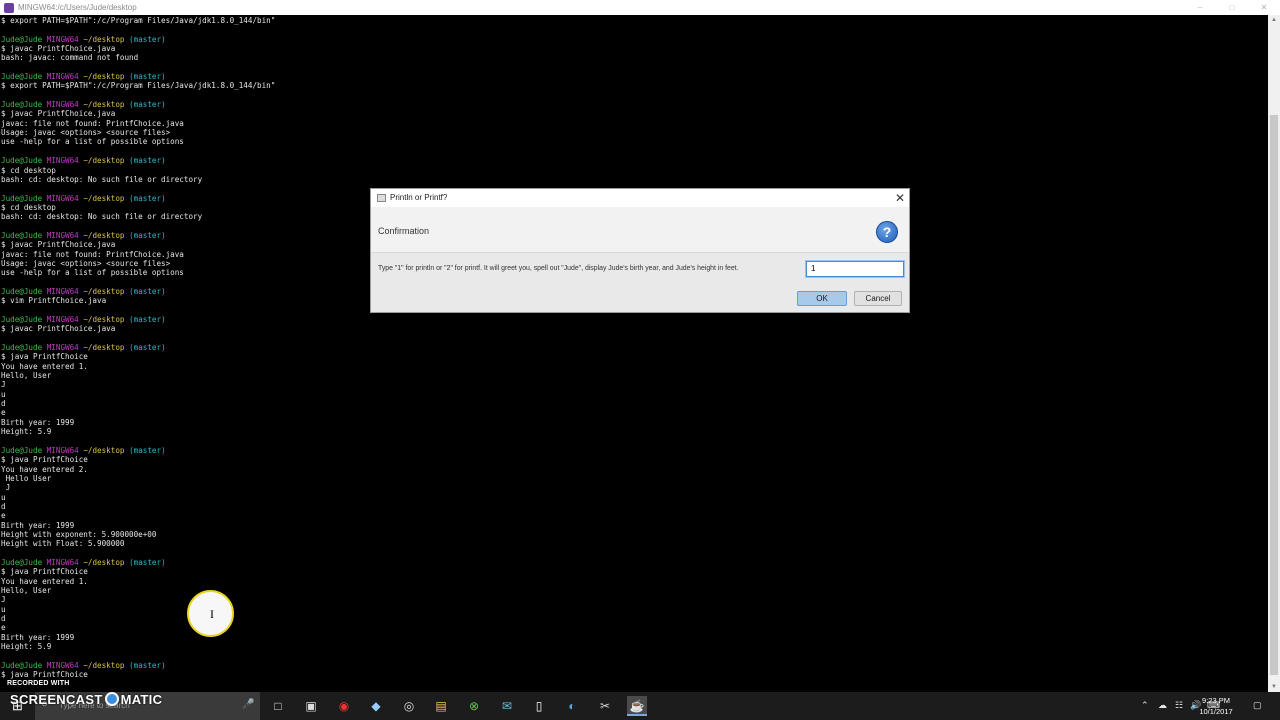 The image size is (1280, 720). What do you see at coordinates (26, 432) in the screenshot?
I see `terminal-line: Height: 5.9` at bounding box center [26, 432].